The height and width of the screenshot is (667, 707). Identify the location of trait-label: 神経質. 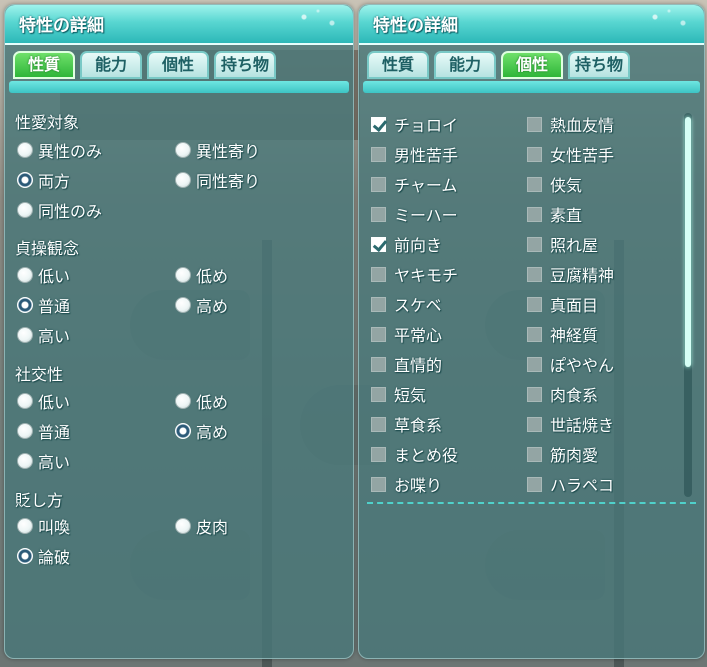
(574, 335).